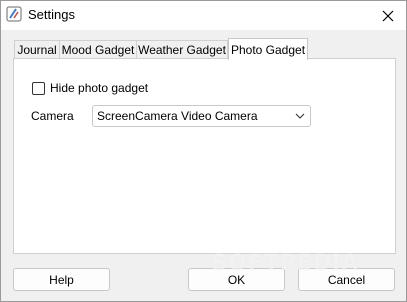  I want to click on window-title: Settings, so click(51, 14).